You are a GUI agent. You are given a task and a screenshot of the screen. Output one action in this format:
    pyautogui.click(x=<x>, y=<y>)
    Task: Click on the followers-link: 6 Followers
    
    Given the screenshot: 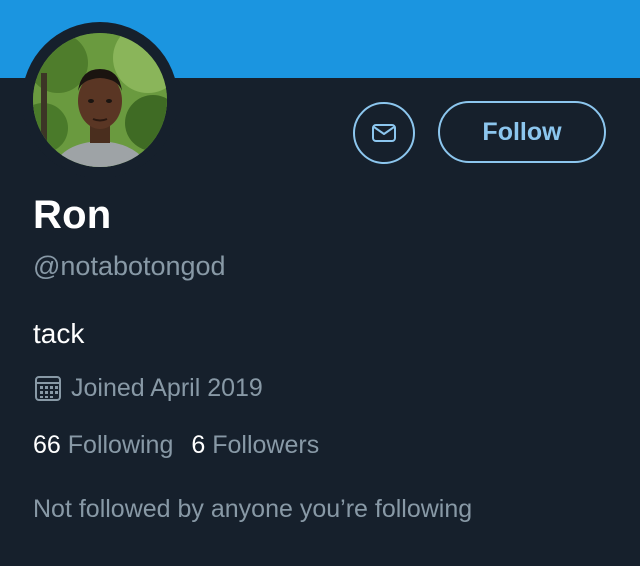 What is the action you would take?
    pyautogui.click(x=255, y=445)
    